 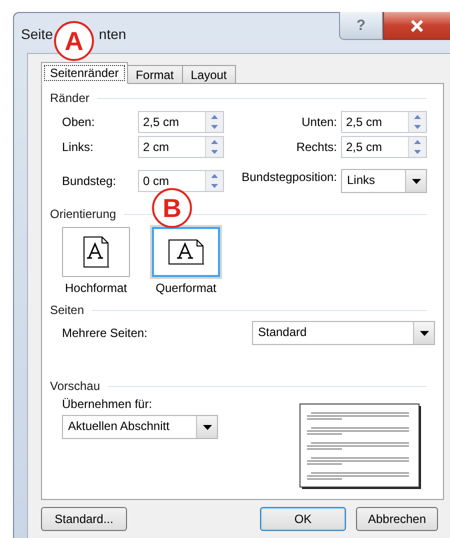 What do you see at coordinates (181, 147) in the screenshot?
I see `spin-field: 2 cm` at bounding box center [181, 147].